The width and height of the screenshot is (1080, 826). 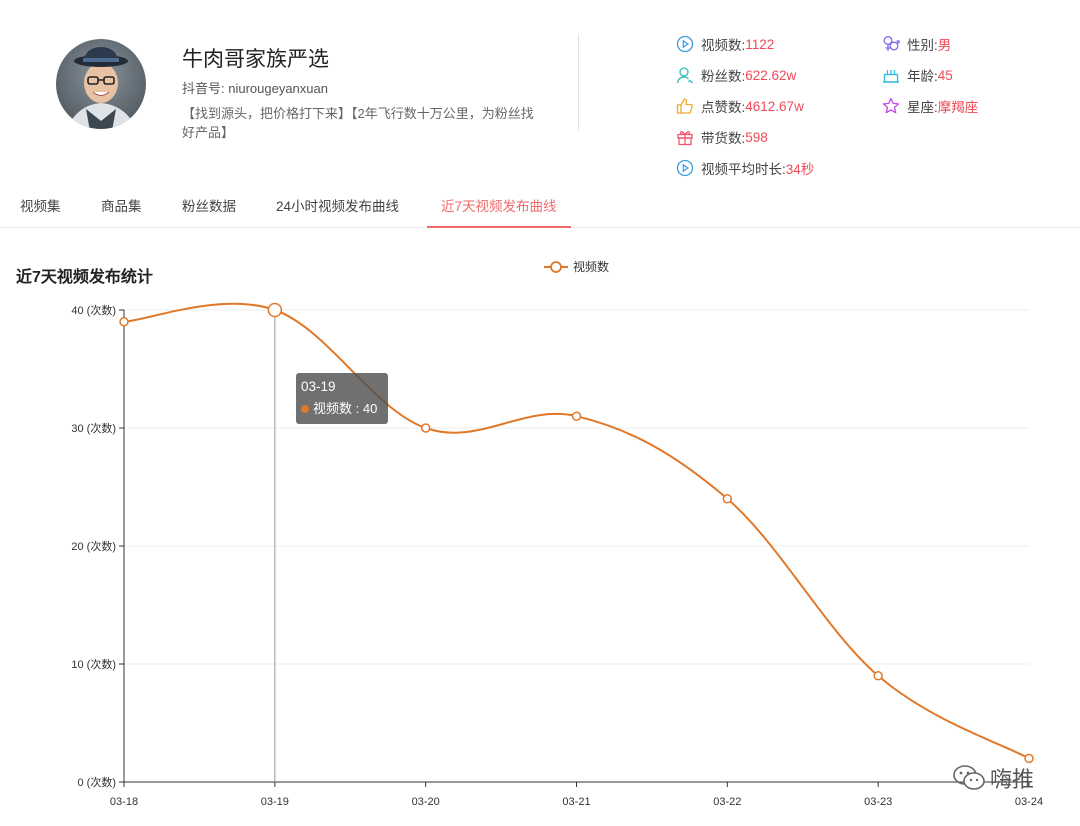 I want to click on profile-handle: 抖音号: niurougeyanxuan, so click(x=255, y=87).